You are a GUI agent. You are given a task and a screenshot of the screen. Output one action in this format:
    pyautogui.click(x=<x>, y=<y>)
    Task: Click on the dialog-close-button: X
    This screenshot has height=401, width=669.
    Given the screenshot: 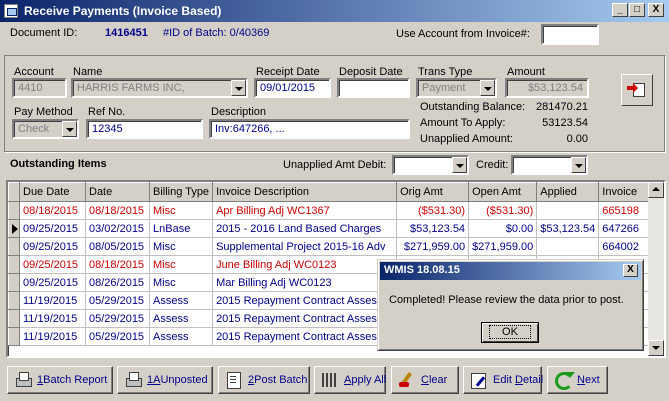 What is the action you would take?
    pyautogui.click(x=630, y=270)
    